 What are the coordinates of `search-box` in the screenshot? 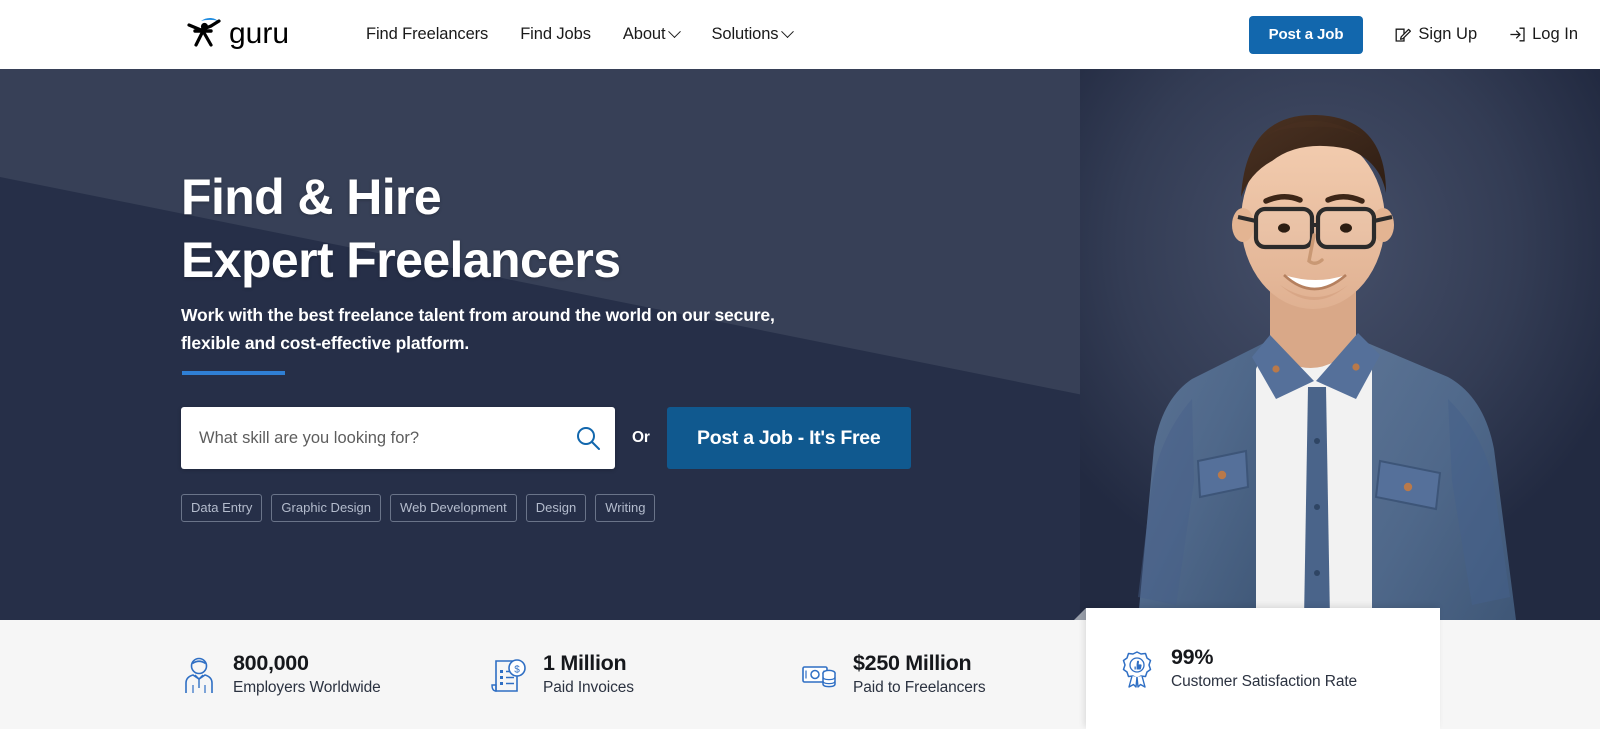 It's located at (398, 438).